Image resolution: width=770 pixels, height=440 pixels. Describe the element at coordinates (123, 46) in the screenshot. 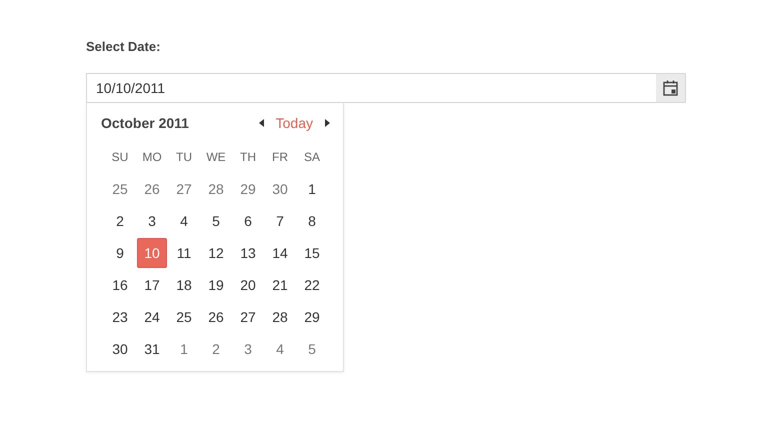

I see `field-label: Select Date:` at that location.